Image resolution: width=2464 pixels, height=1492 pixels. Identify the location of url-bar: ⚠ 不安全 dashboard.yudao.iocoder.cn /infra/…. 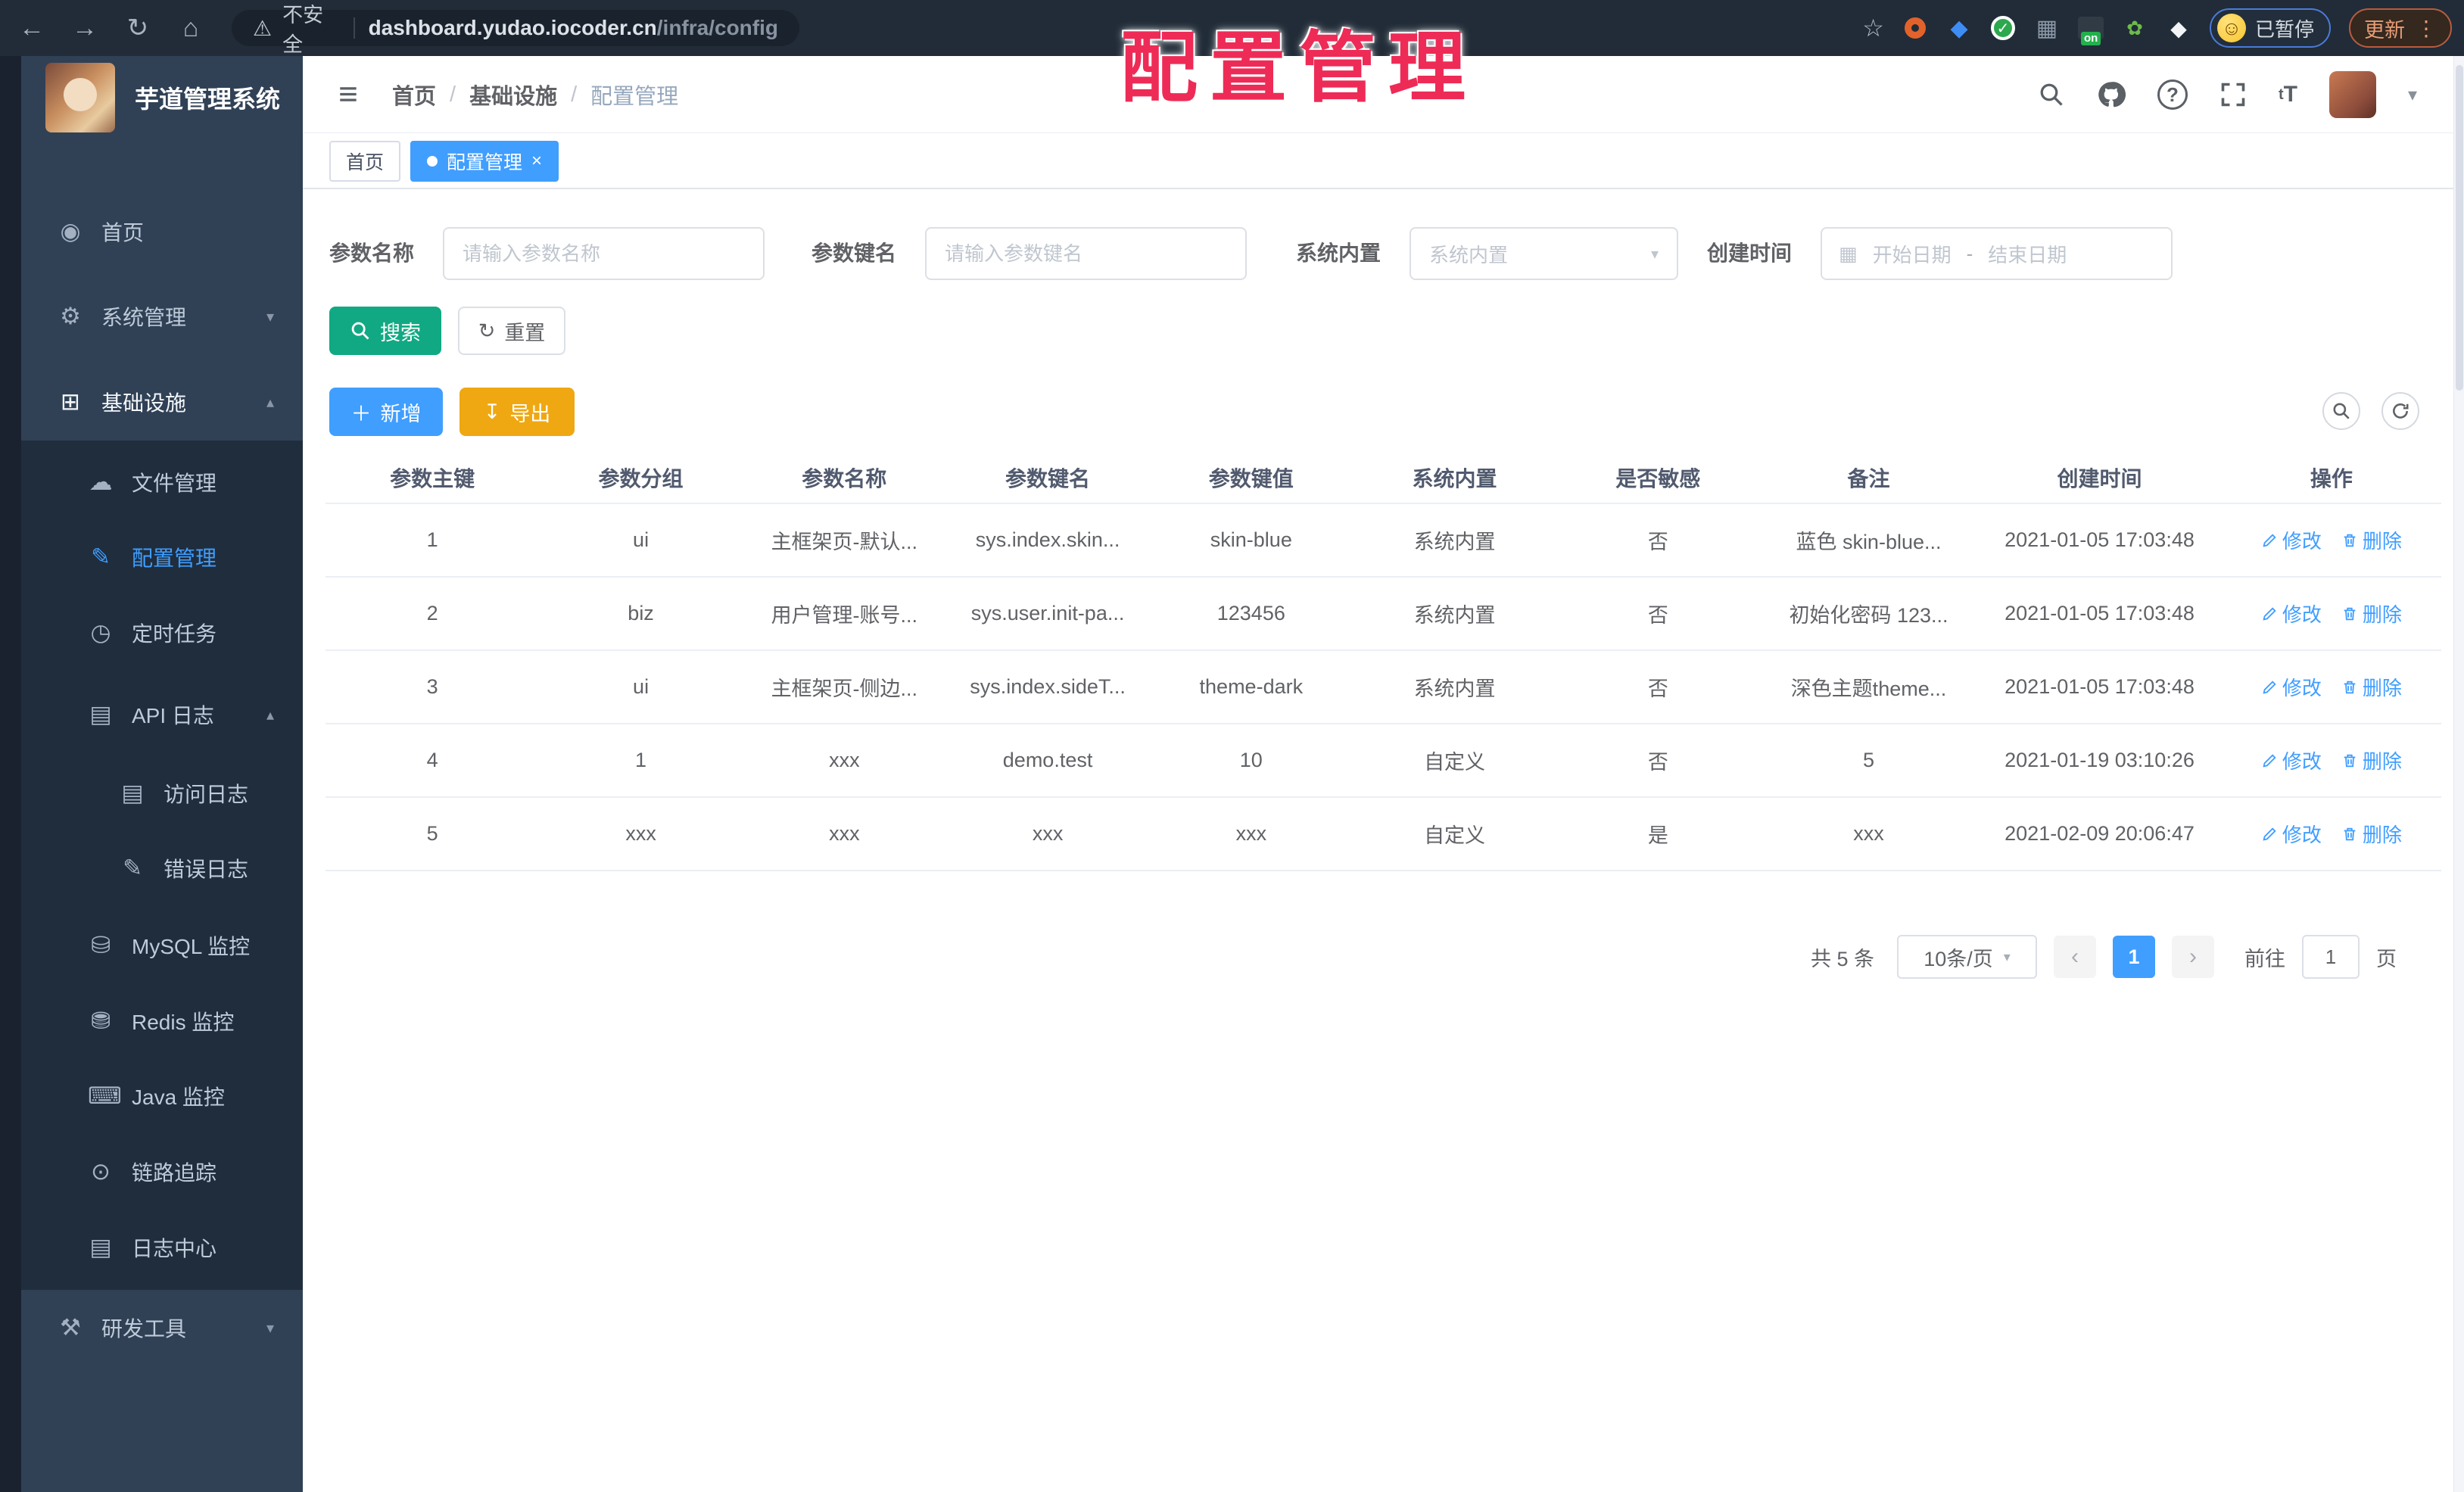
(515, 30).